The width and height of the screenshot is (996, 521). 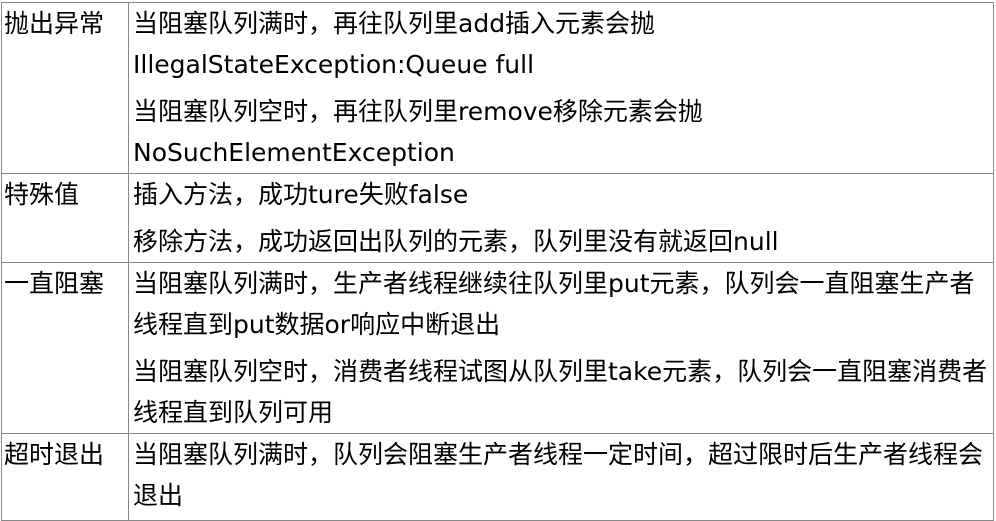 What do you see at coordinates (65, 477) in the screenshot?
I see `row-label-timeout: 超时退出` at bounding box center [65, 477].